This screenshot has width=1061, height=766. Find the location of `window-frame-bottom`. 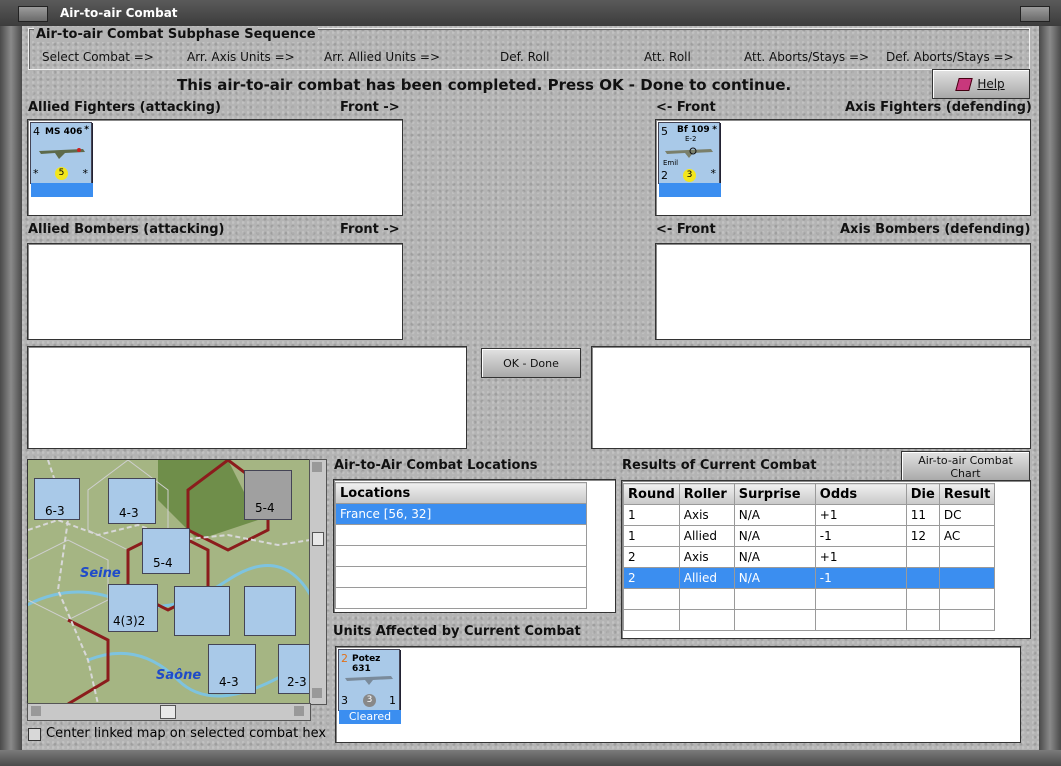

window-frame-bottom is located at coordinates (530, 758).